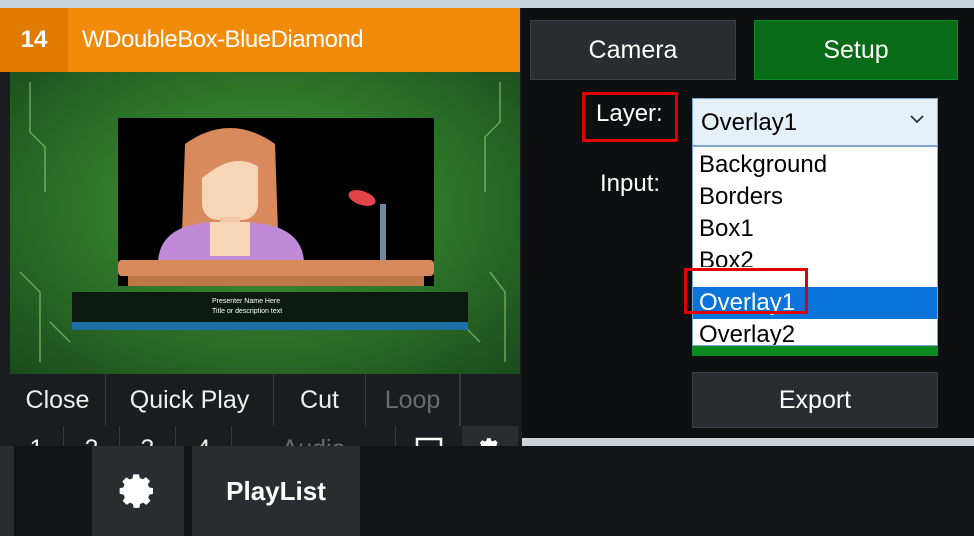 This screenshot has height=536, width=974. What do you see at coordinates (856, 50) in the screenshot?
I see `tab-setup: Setup` at bounding box center [856, 50].